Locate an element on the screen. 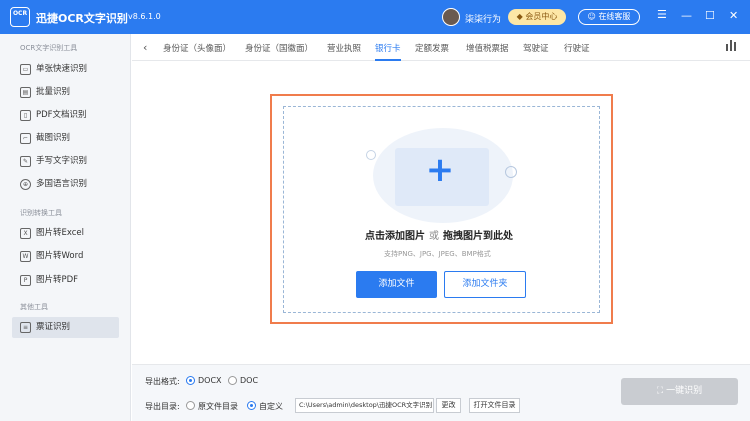  tab-id-card-back: 身份证（国徽面） is located at coordinates (279, 48).